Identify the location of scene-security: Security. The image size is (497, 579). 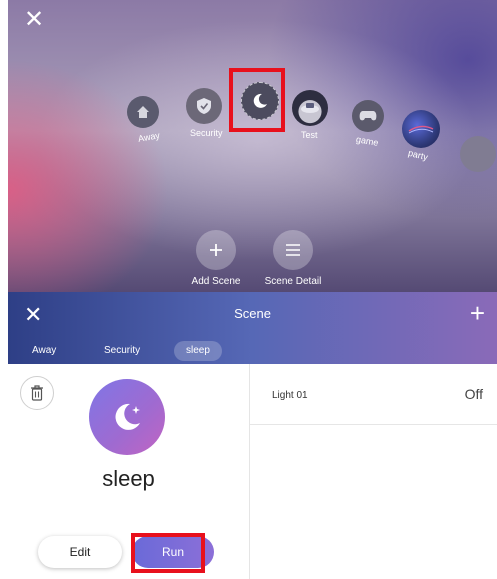
(207, 118).